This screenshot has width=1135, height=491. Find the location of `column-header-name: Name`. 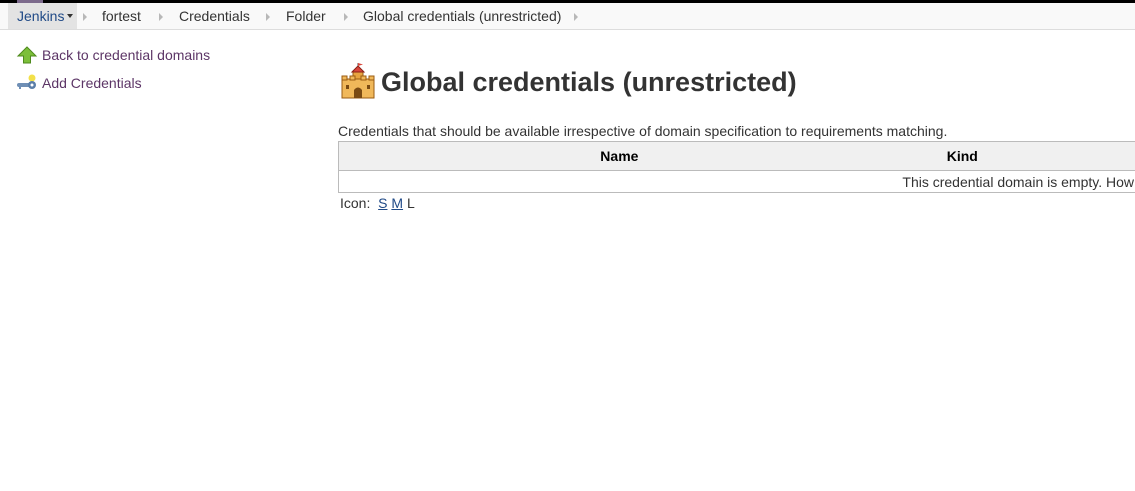

column-header-name: Name is located at coordinates (619, 156).